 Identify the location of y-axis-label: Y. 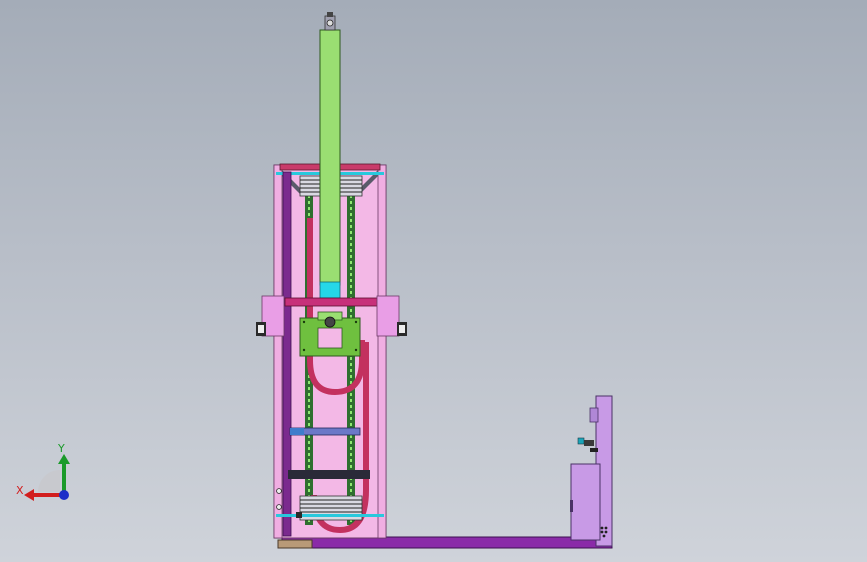
(61, 448).